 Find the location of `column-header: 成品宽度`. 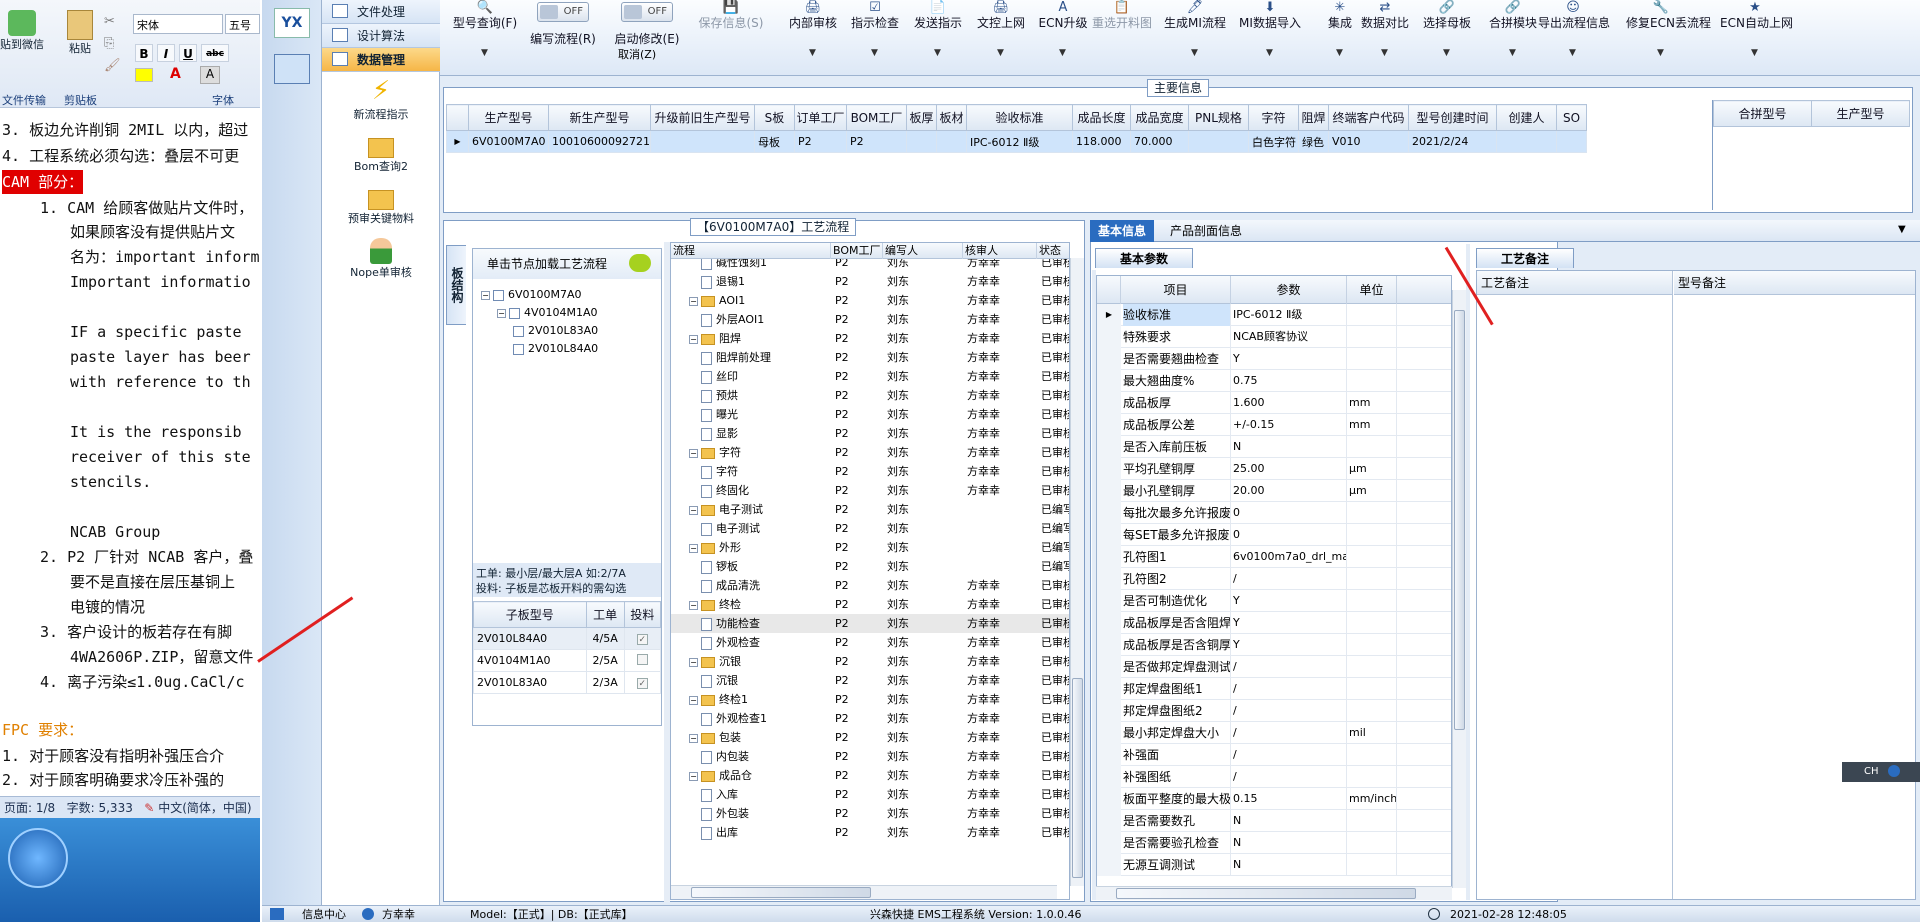

column-header: 成品宽度 is located at coordinates (1159, 117).